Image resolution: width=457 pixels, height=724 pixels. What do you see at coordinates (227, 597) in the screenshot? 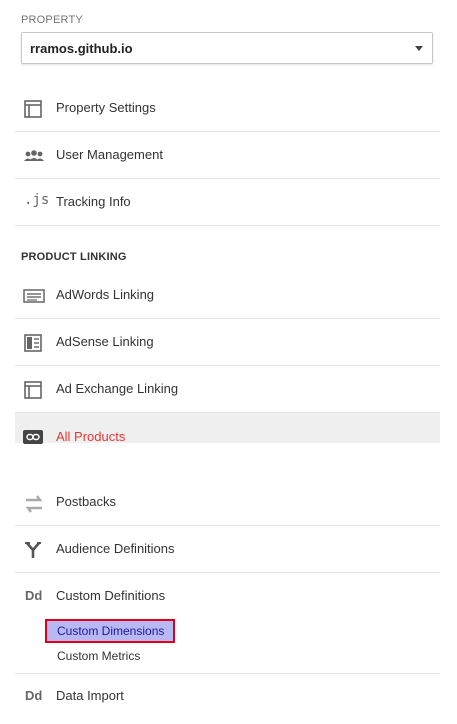
I see `nav-item-custom-definitions: Dd Custom Definitions` at bounding box center [227, 597].